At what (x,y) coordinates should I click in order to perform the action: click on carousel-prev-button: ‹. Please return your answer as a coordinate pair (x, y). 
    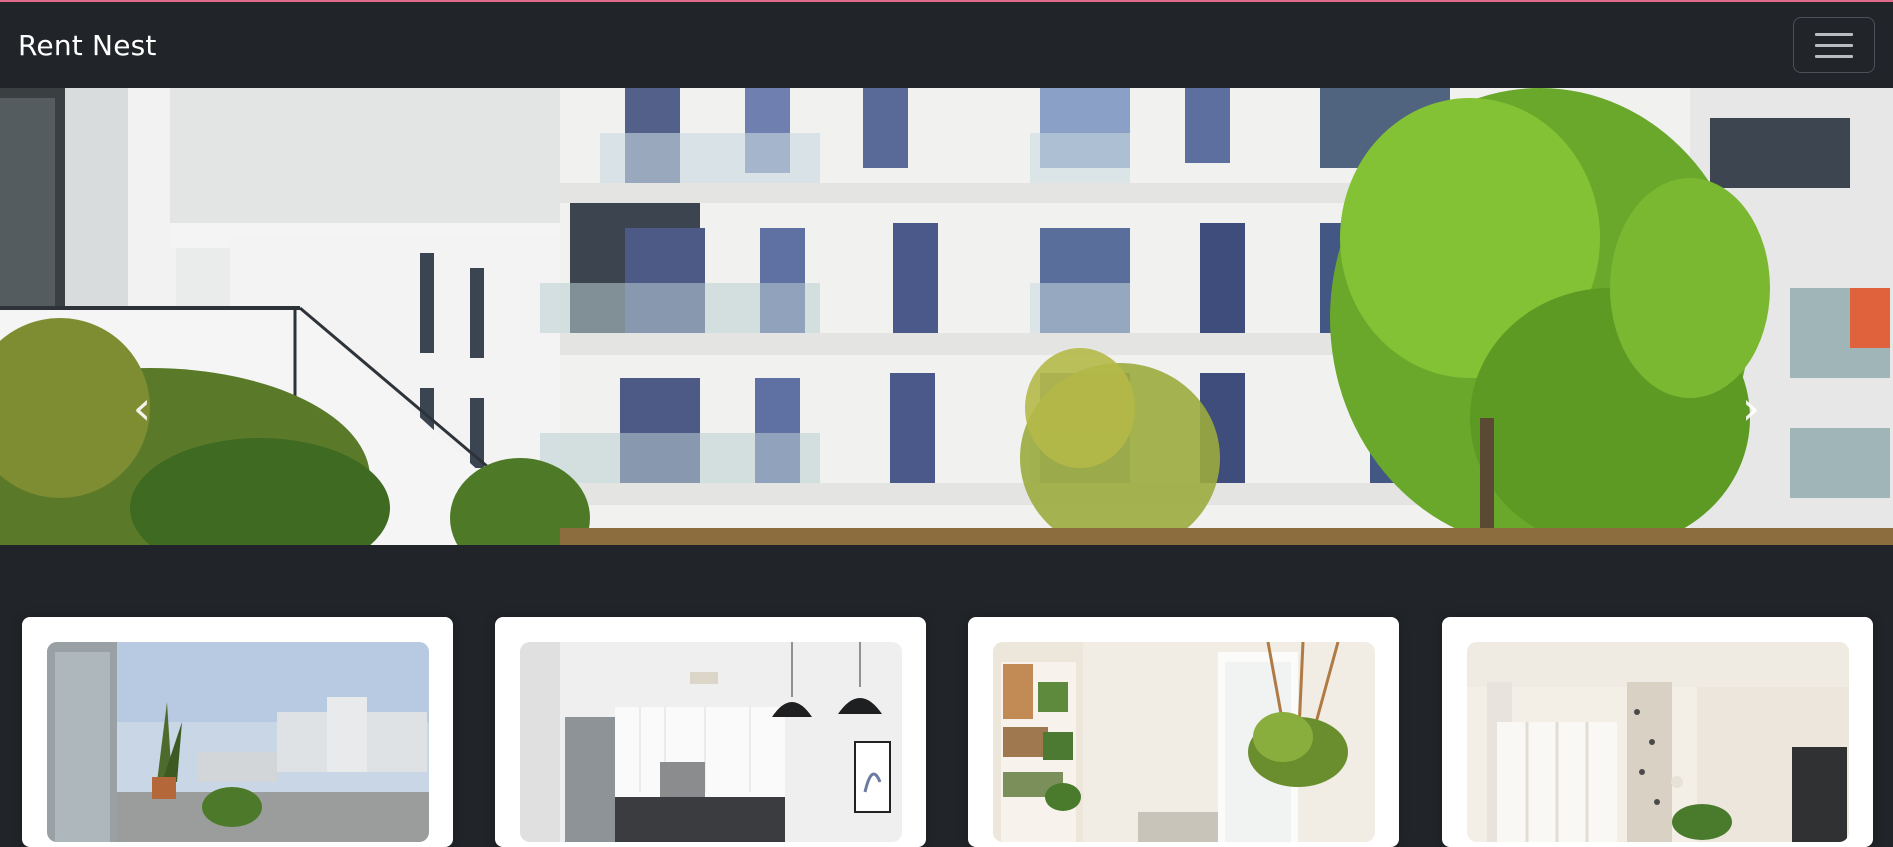
    Looking at the image, I should click on (142, 408).